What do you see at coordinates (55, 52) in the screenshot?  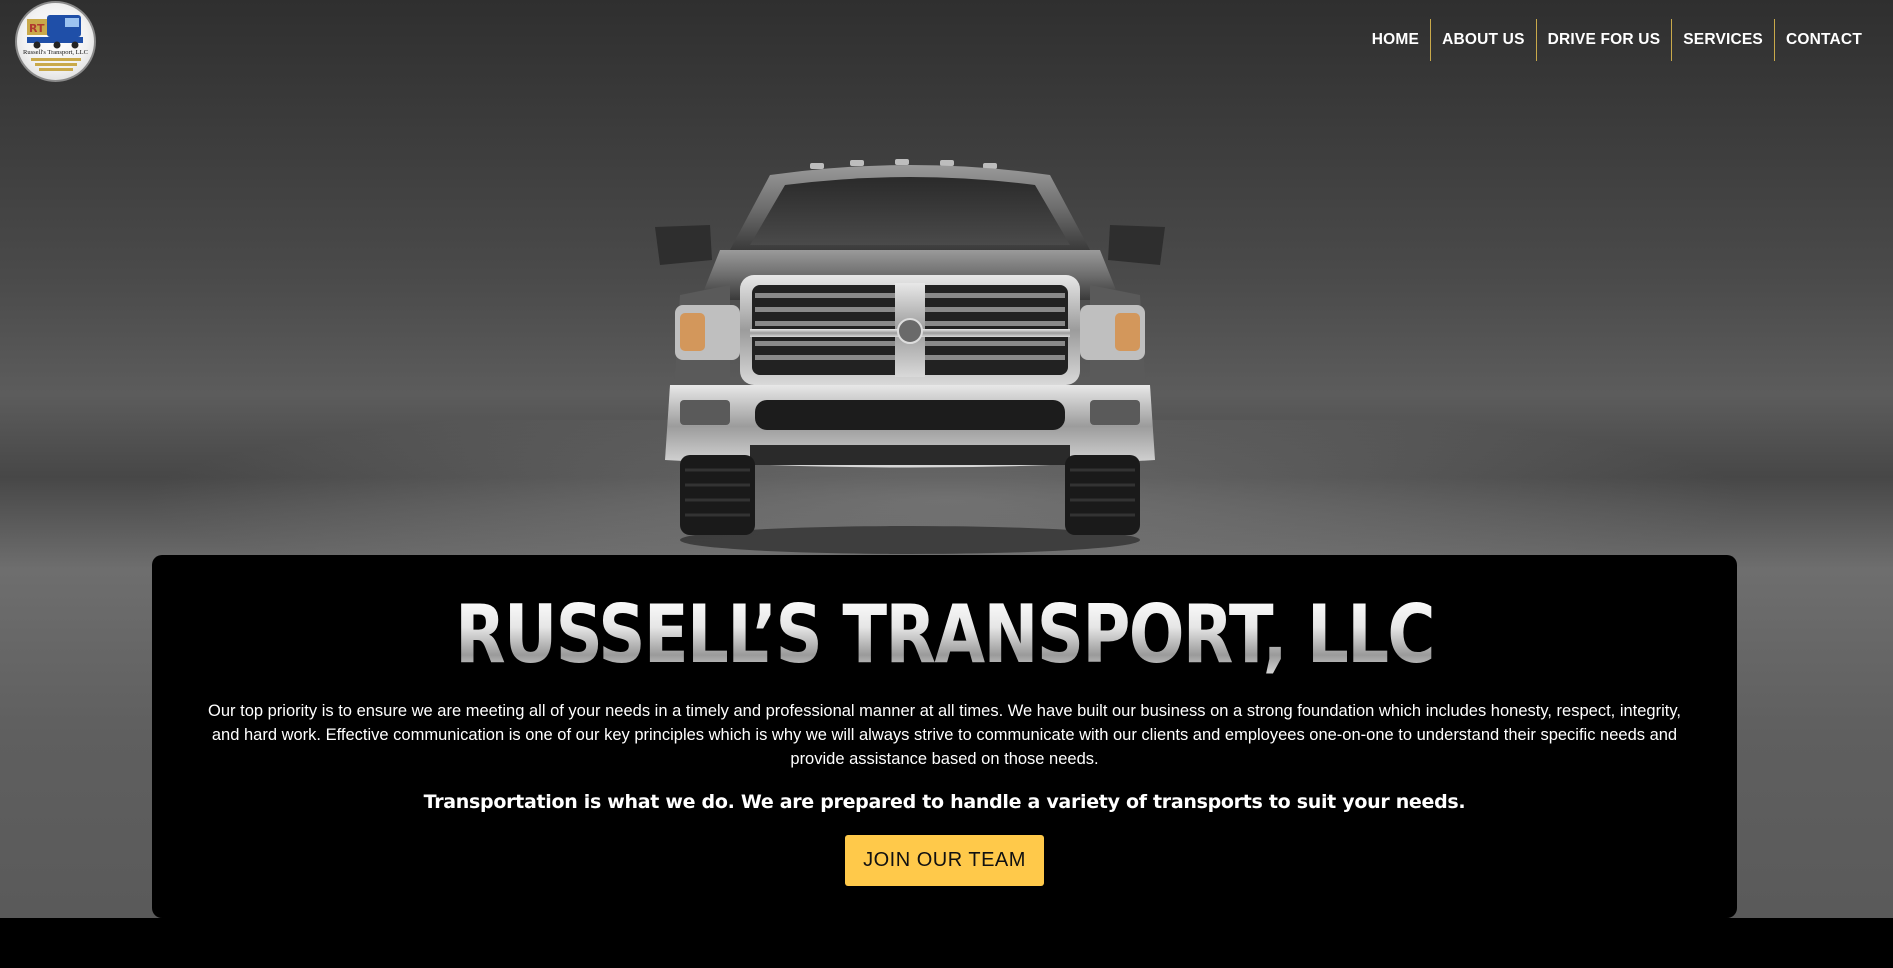 I see `logo-text: Russell's Transport, LLC` at bounding box center [55, 52].